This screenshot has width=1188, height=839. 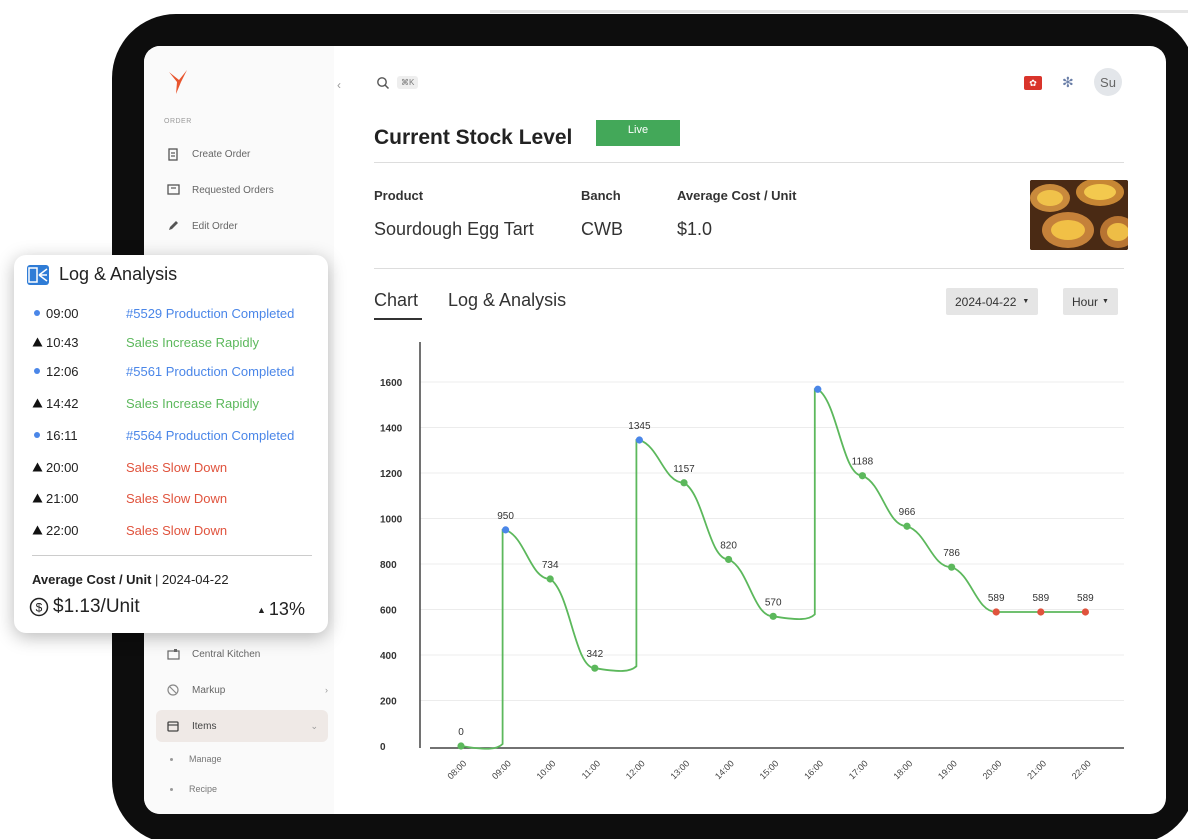 I want to click on log-entry: 22:00 Sales Slow Down, so click(x=128, y=530).